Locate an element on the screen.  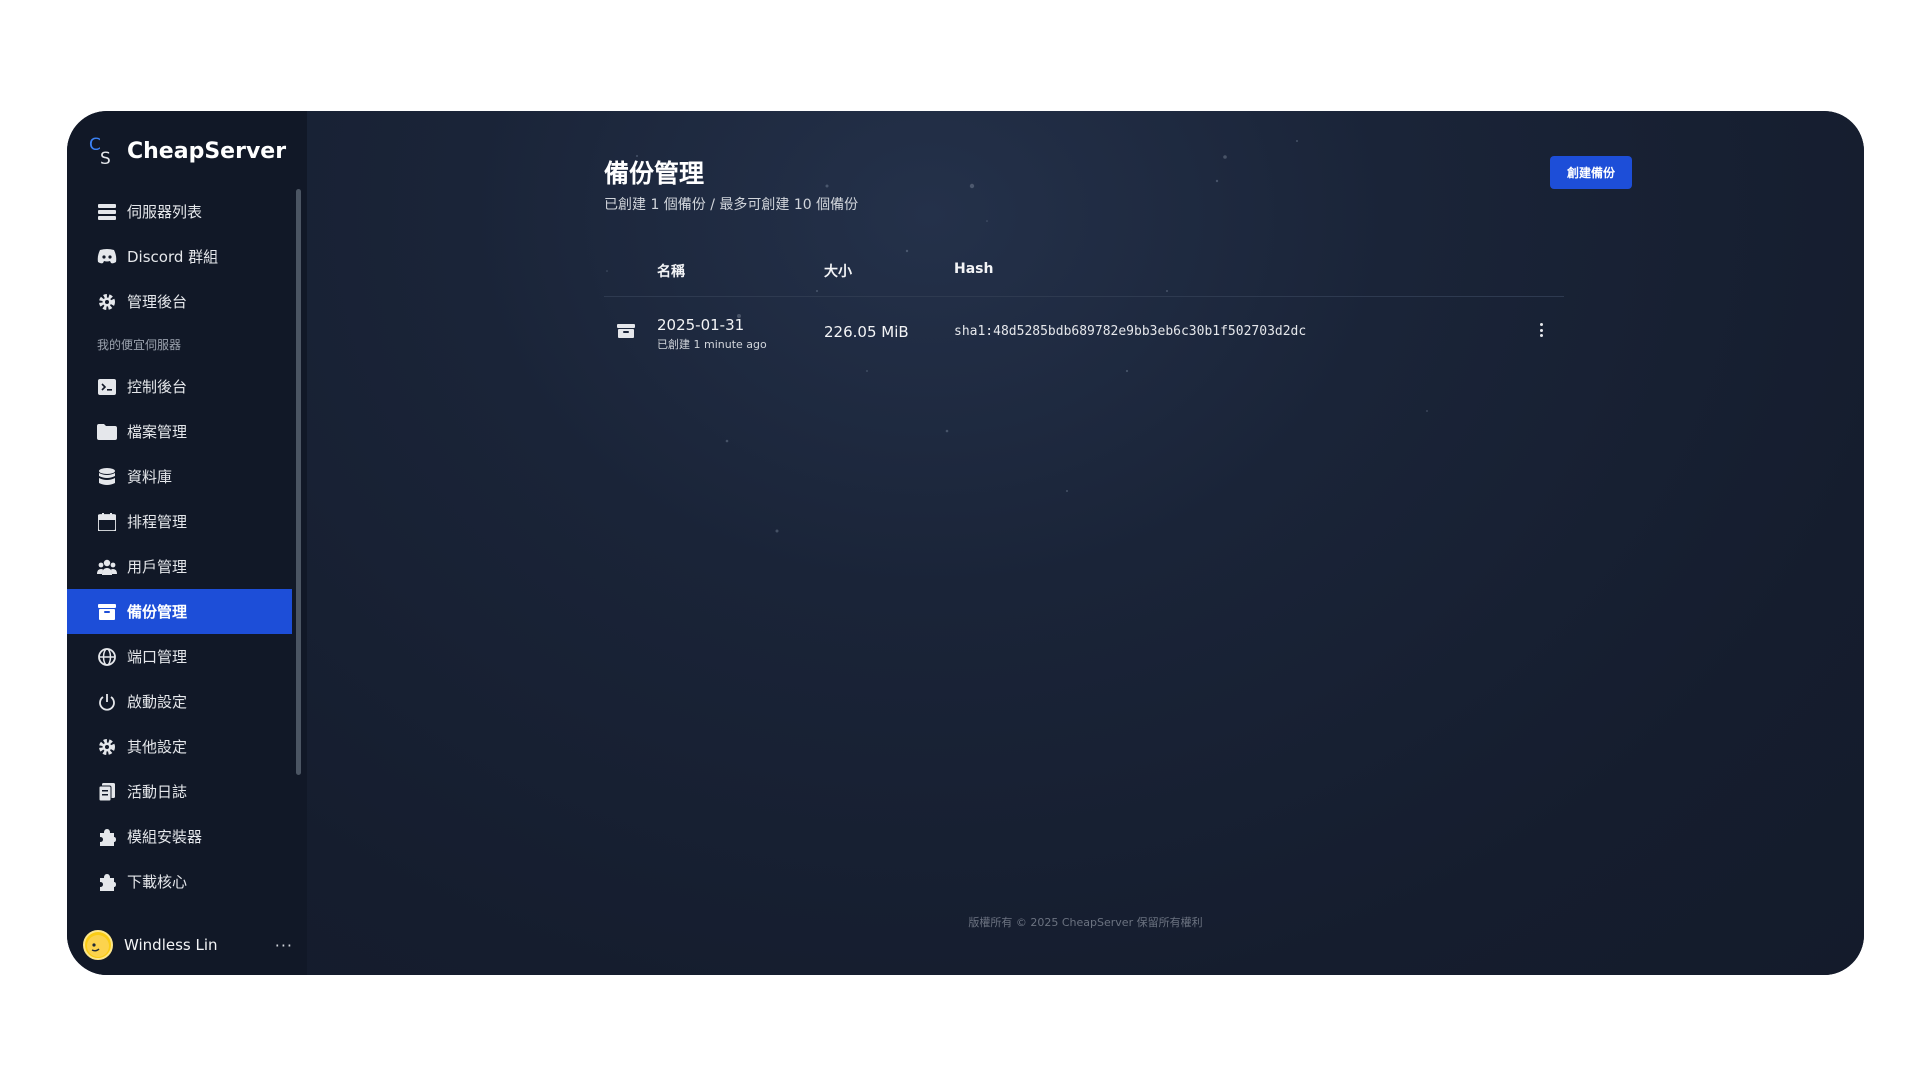
globe-icon is located at coordinates (107, 657).